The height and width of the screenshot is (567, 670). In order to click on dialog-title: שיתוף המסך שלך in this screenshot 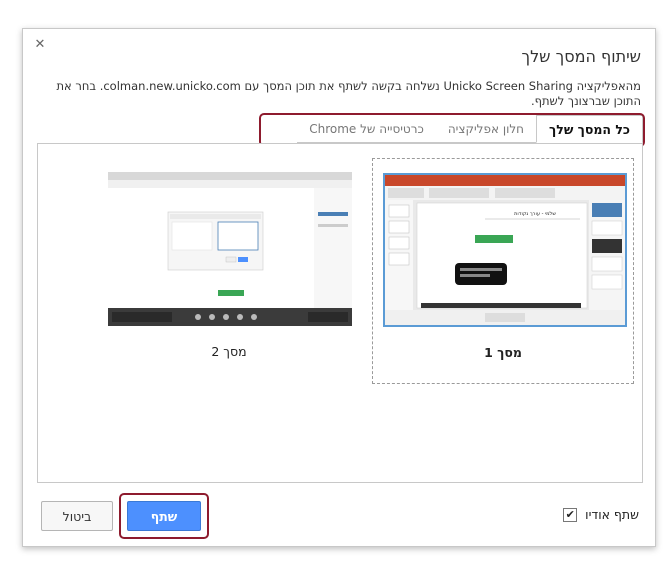, I will do `click(581, 56)`.